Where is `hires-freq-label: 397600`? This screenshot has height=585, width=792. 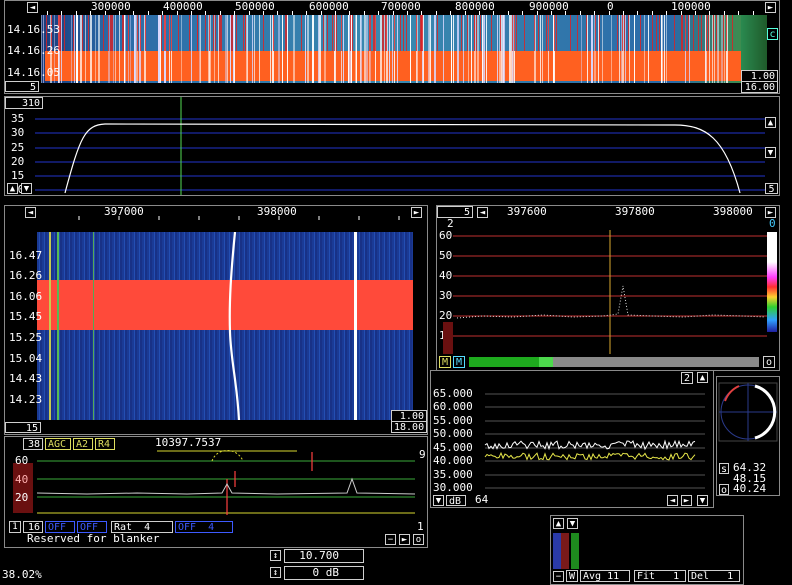
hires-freq-label: 397600 is located at coordinates (527, 211).